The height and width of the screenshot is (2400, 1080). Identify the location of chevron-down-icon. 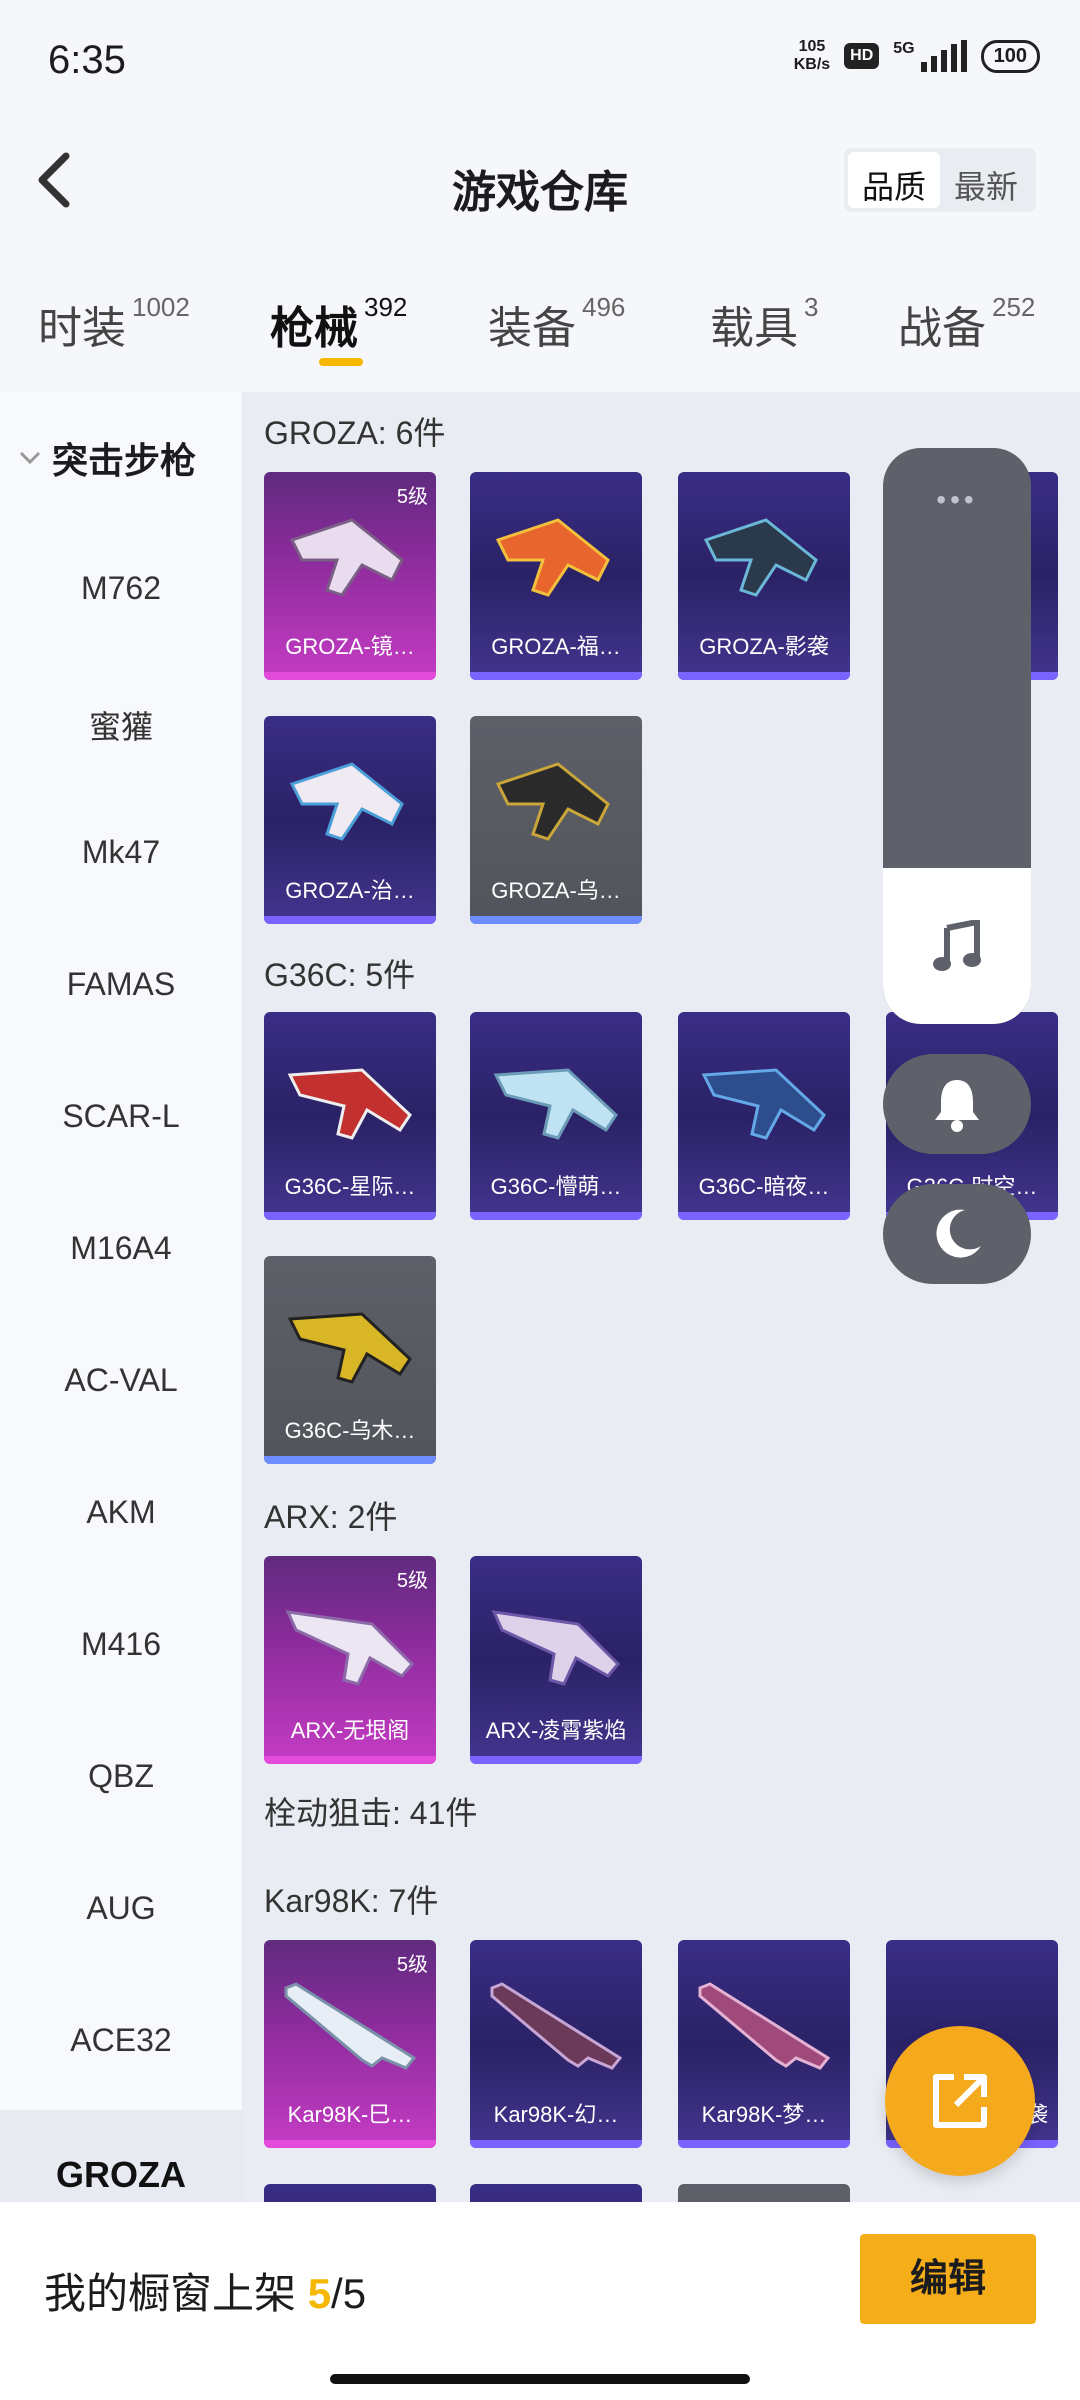
(30, 458).